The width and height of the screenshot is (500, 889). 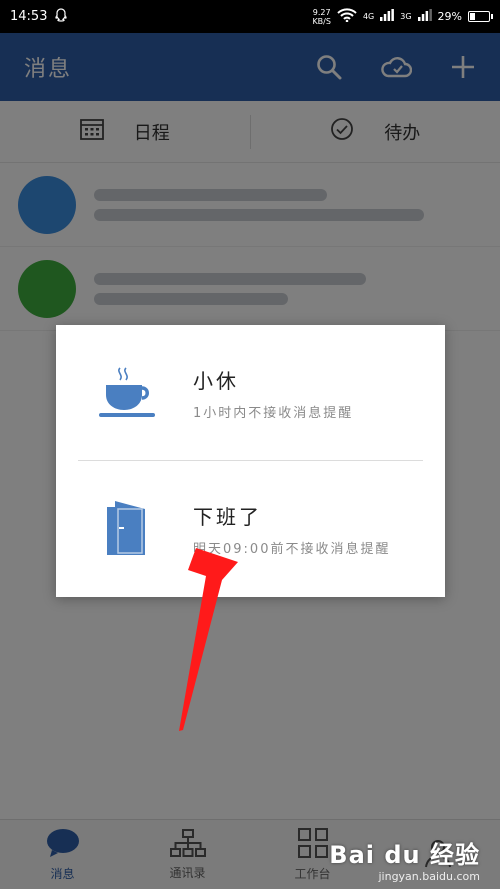 I want to click on option-off-work: 下班了 明天09:00前不接收消息提醒, so click(x=250, y=529).